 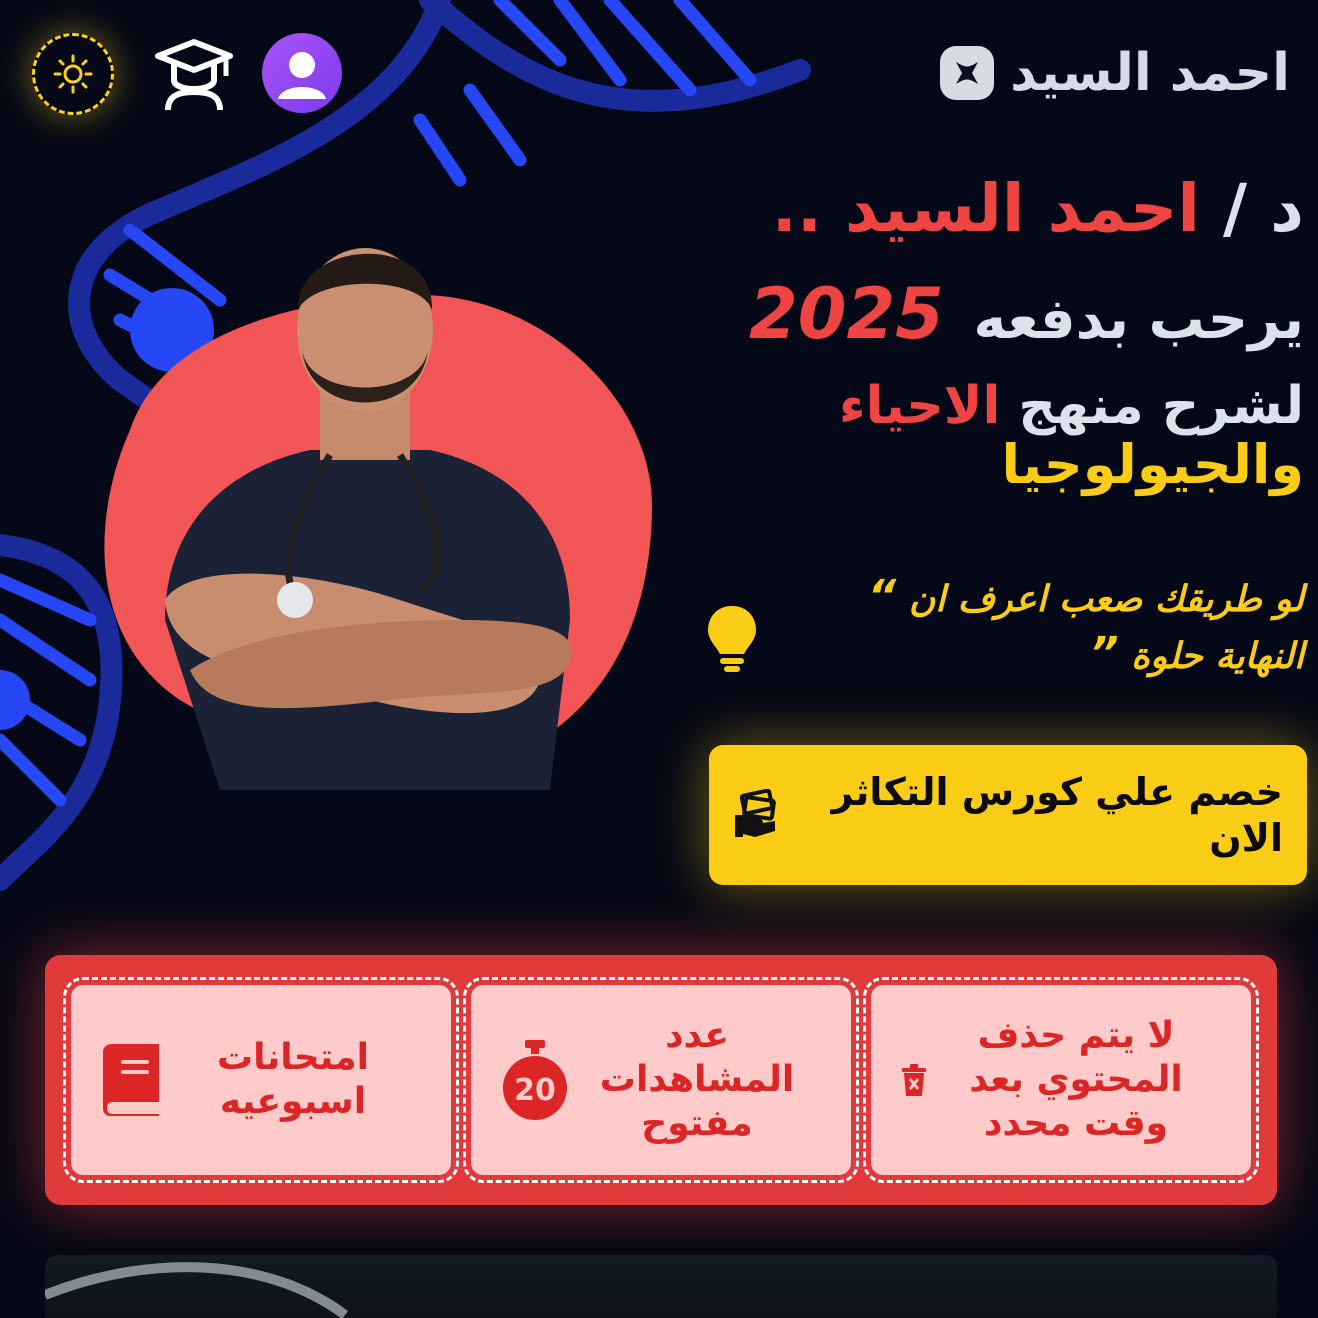 I want to click on discount-cta-button: خصم علي كورس التكاثر الان, so click(x=1008, y=815).